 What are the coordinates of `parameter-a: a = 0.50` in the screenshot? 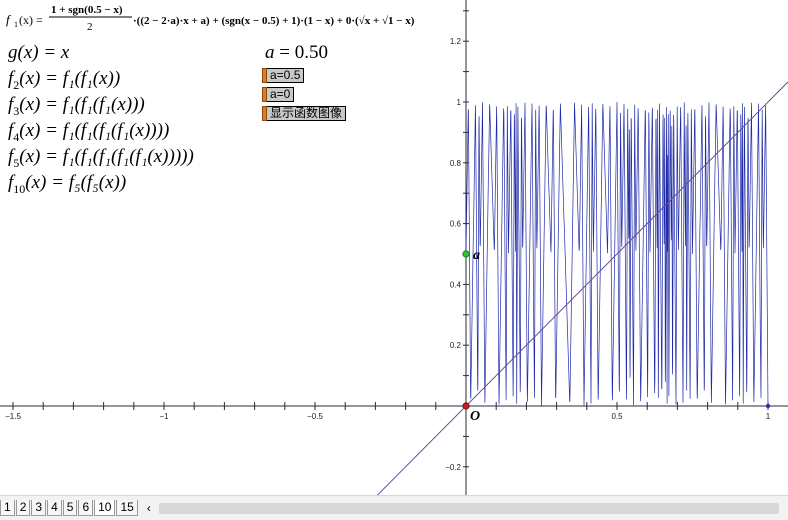 It's located at (296, 53).